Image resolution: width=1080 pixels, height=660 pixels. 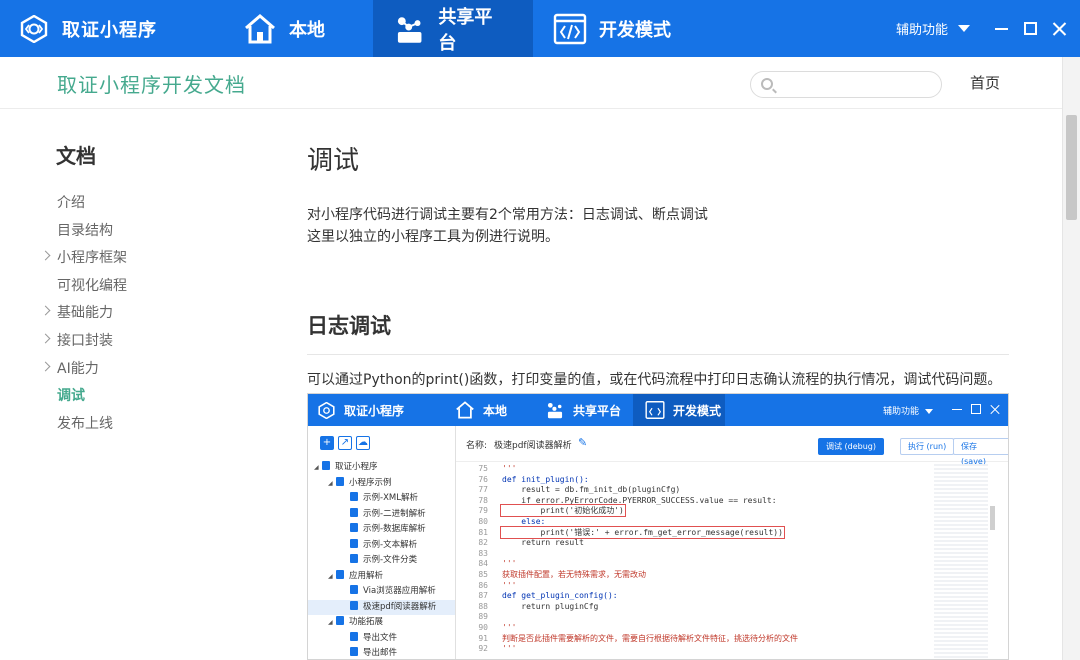 I want to click on search-box, so click(x=846, y=84).